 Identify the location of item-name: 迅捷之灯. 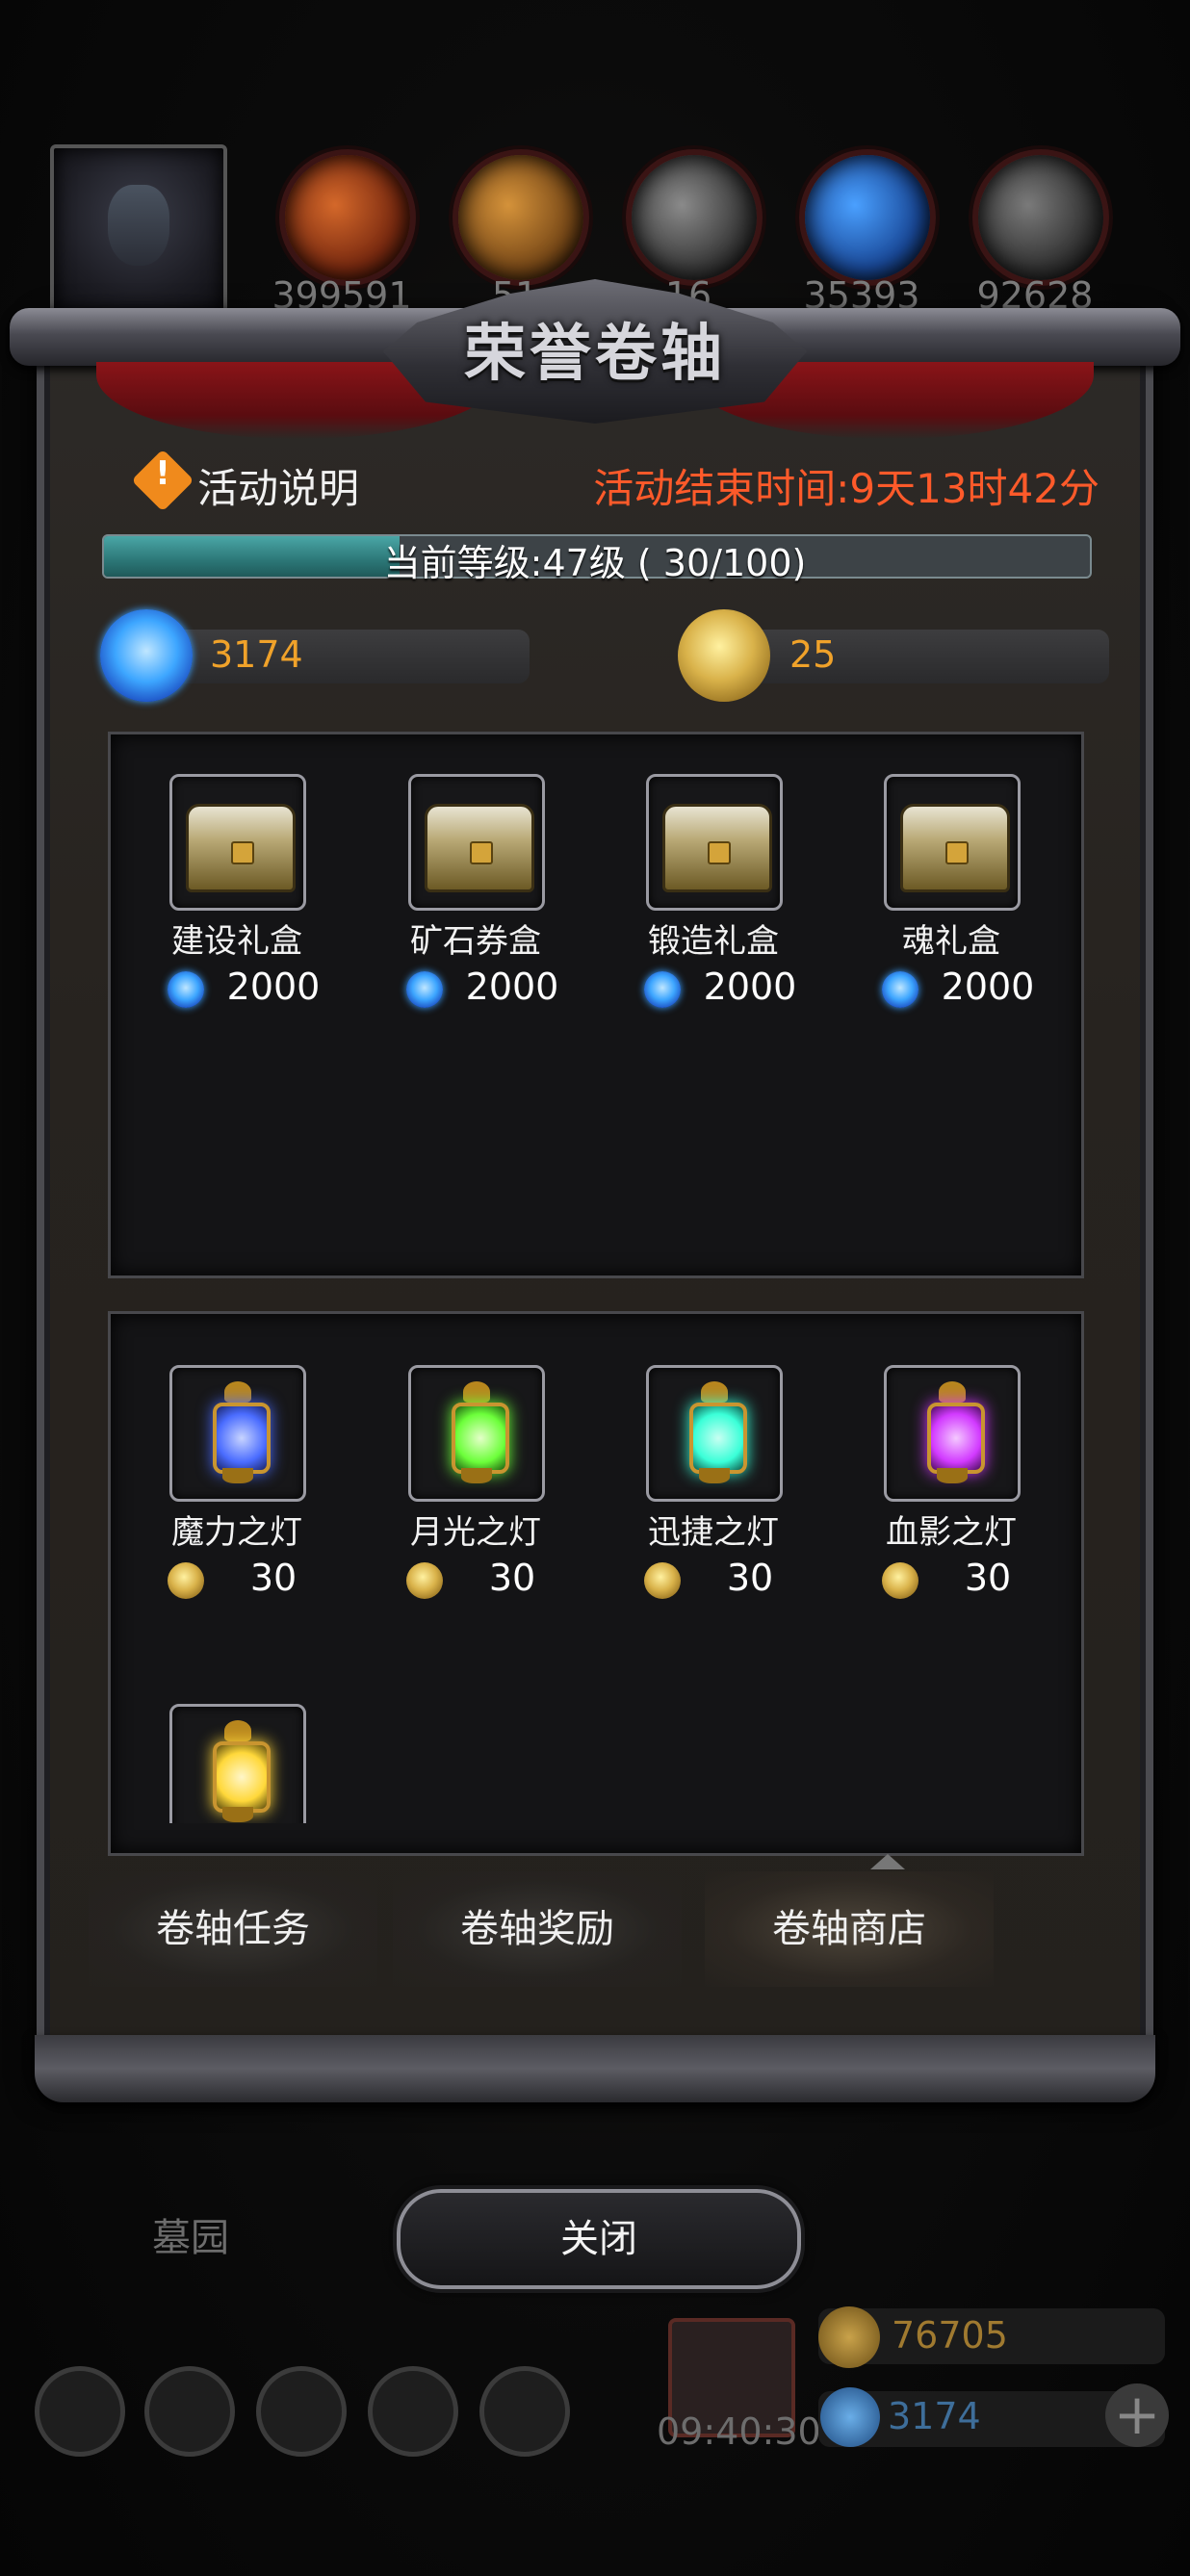
(714, 1533).